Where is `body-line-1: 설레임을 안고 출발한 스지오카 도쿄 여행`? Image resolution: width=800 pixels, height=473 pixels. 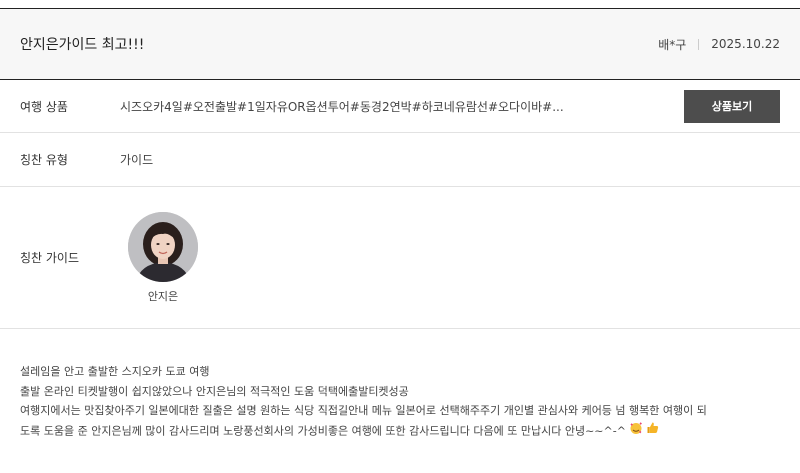
body-line-1: 설레임을 안고 출발한 스지오카 도쿄 여행 is located at coordinates (115, 371).